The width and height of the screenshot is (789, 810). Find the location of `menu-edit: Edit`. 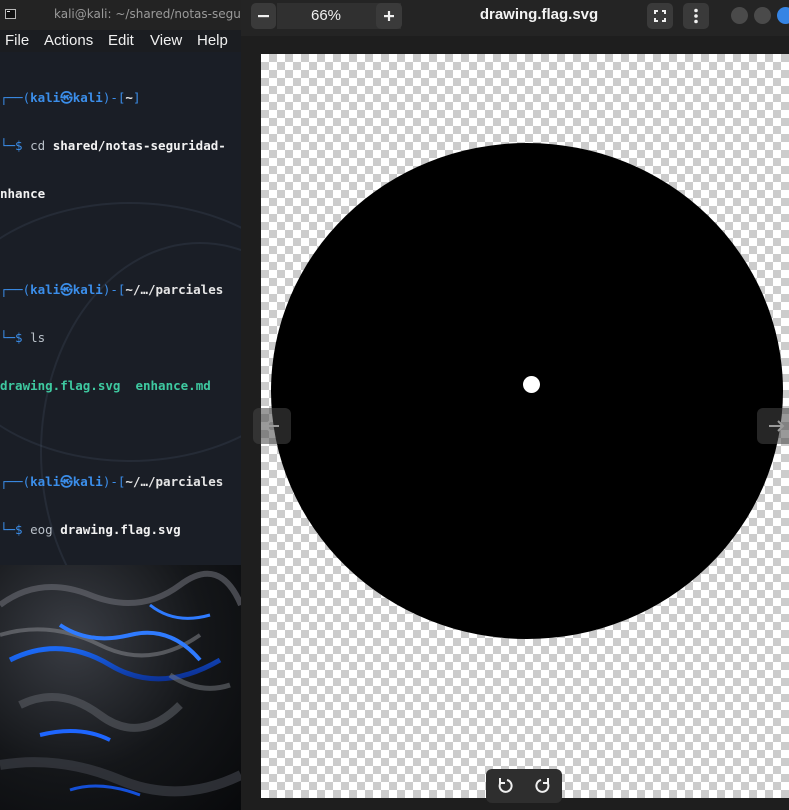

menu-edit: Edit is located at coordinates (121, 40).